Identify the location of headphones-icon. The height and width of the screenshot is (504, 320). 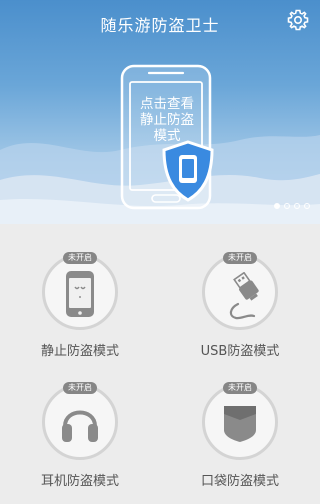
(80, 426).